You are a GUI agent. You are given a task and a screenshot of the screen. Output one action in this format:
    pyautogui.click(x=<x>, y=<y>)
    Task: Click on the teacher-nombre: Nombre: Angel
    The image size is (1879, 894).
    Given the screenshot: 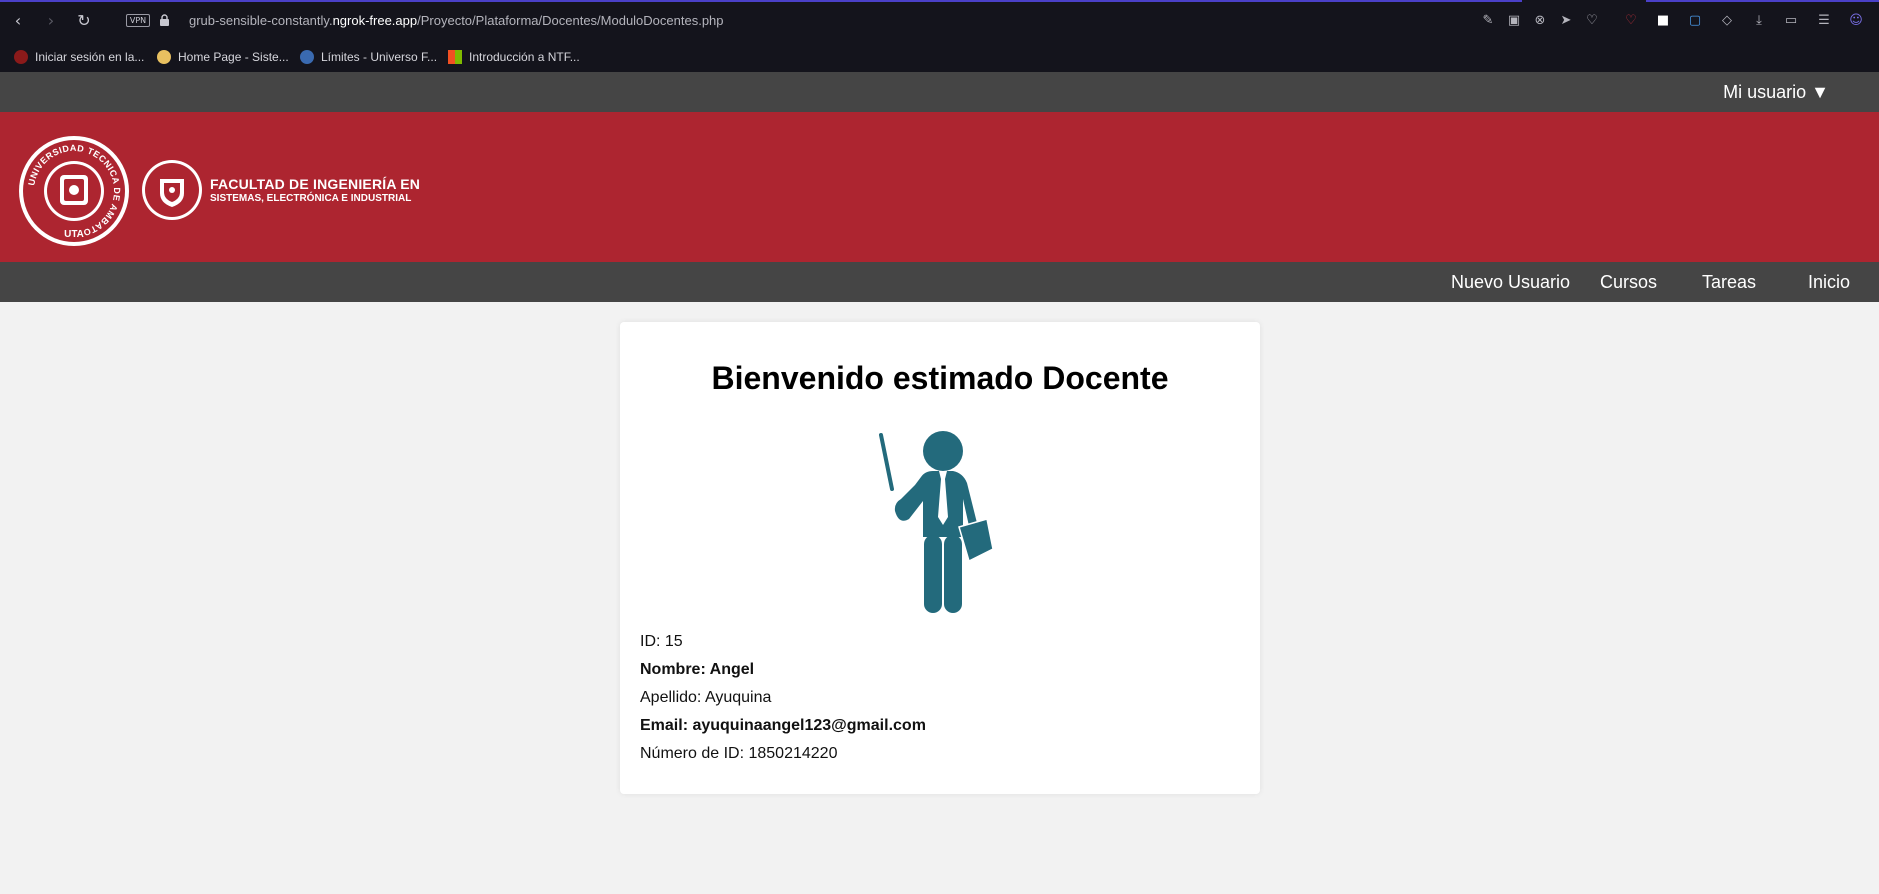 What is the action you would take?
    pyautogui.click(x=697, y=669)
    